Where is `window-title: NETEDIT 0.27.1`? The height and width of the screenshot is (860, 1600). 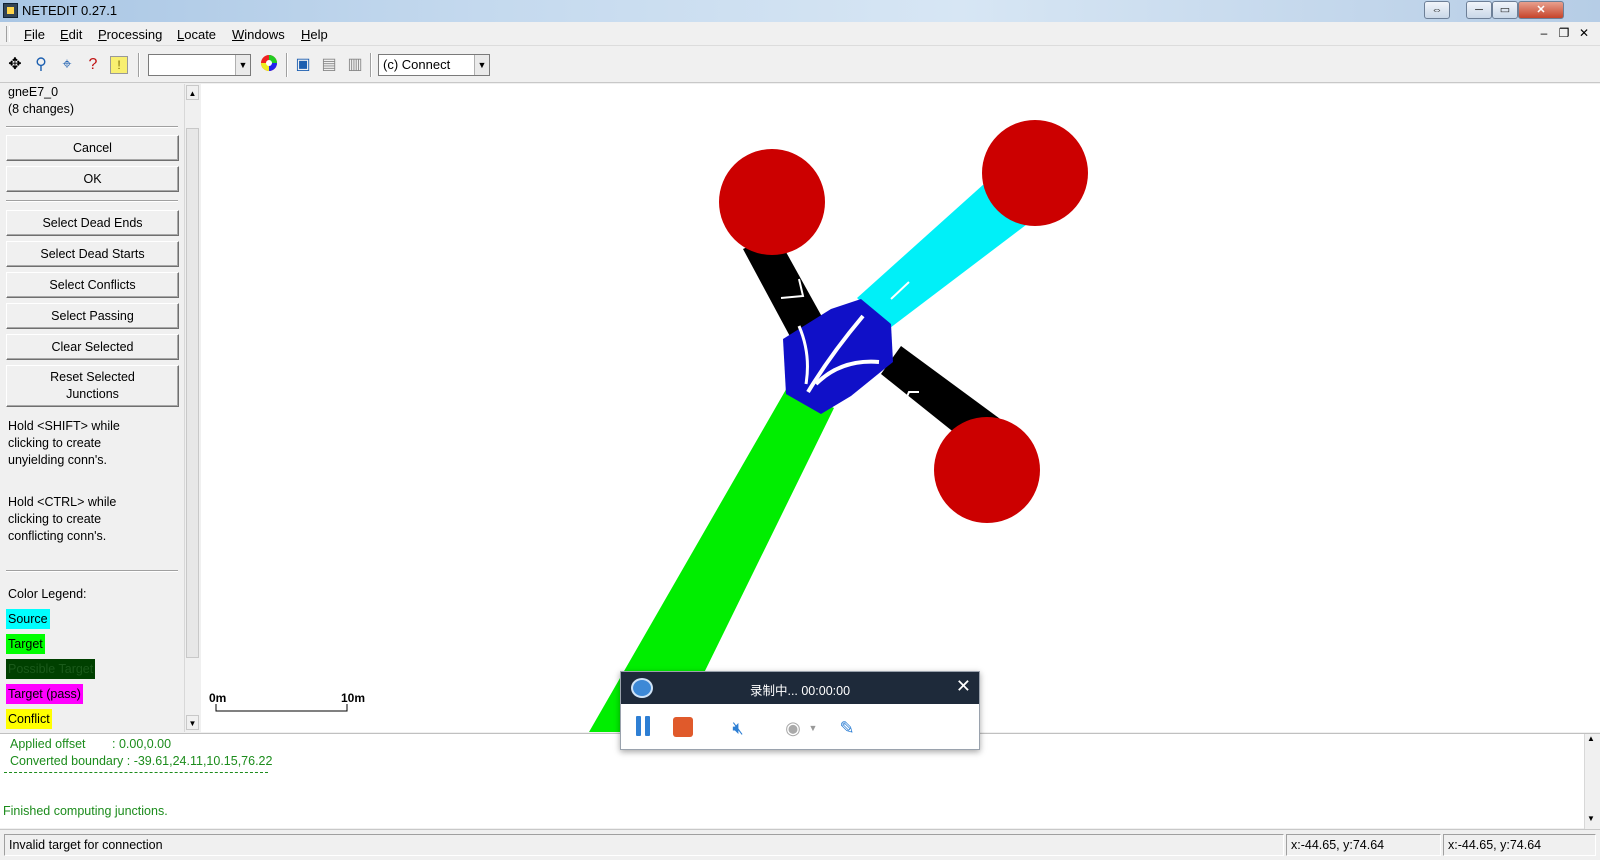
window-title: NETEDIT 0.27.1 is located at coordinates (70, 10).